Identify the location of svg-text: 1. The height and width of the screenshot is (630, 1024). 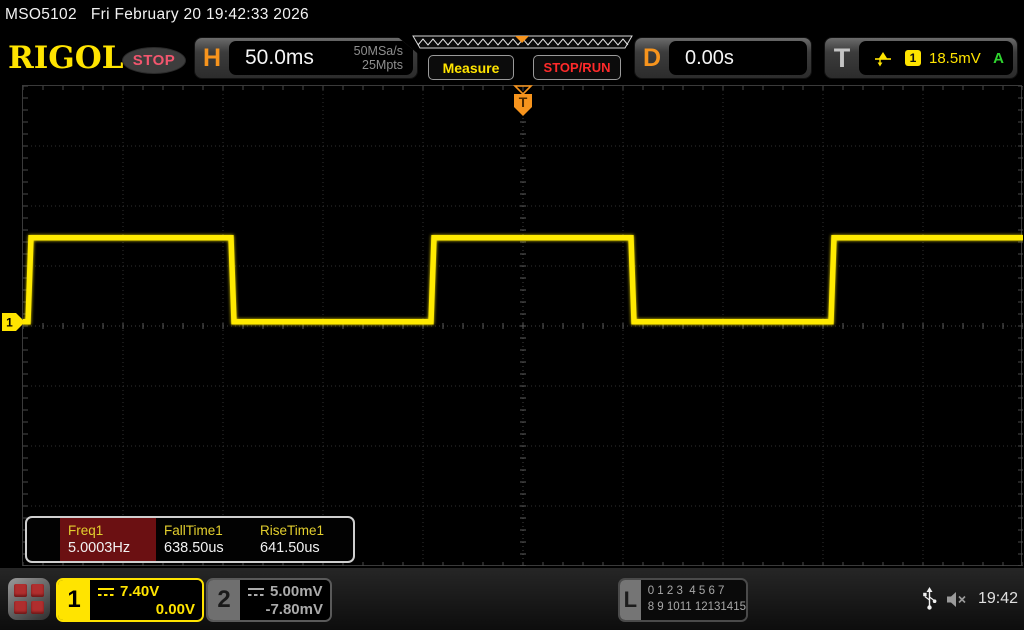
(9, 323).